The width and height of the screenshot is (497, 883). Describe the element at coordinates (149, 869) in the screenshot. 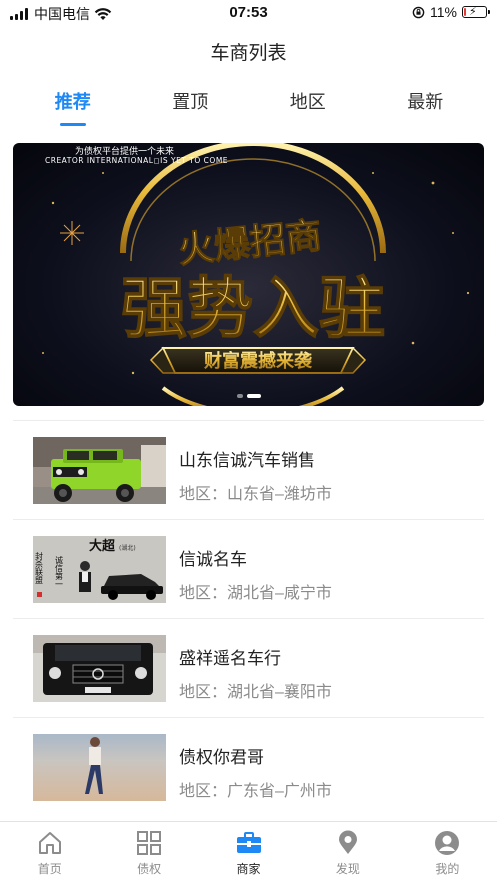

I see `tabbar-label: 债权` at that location.